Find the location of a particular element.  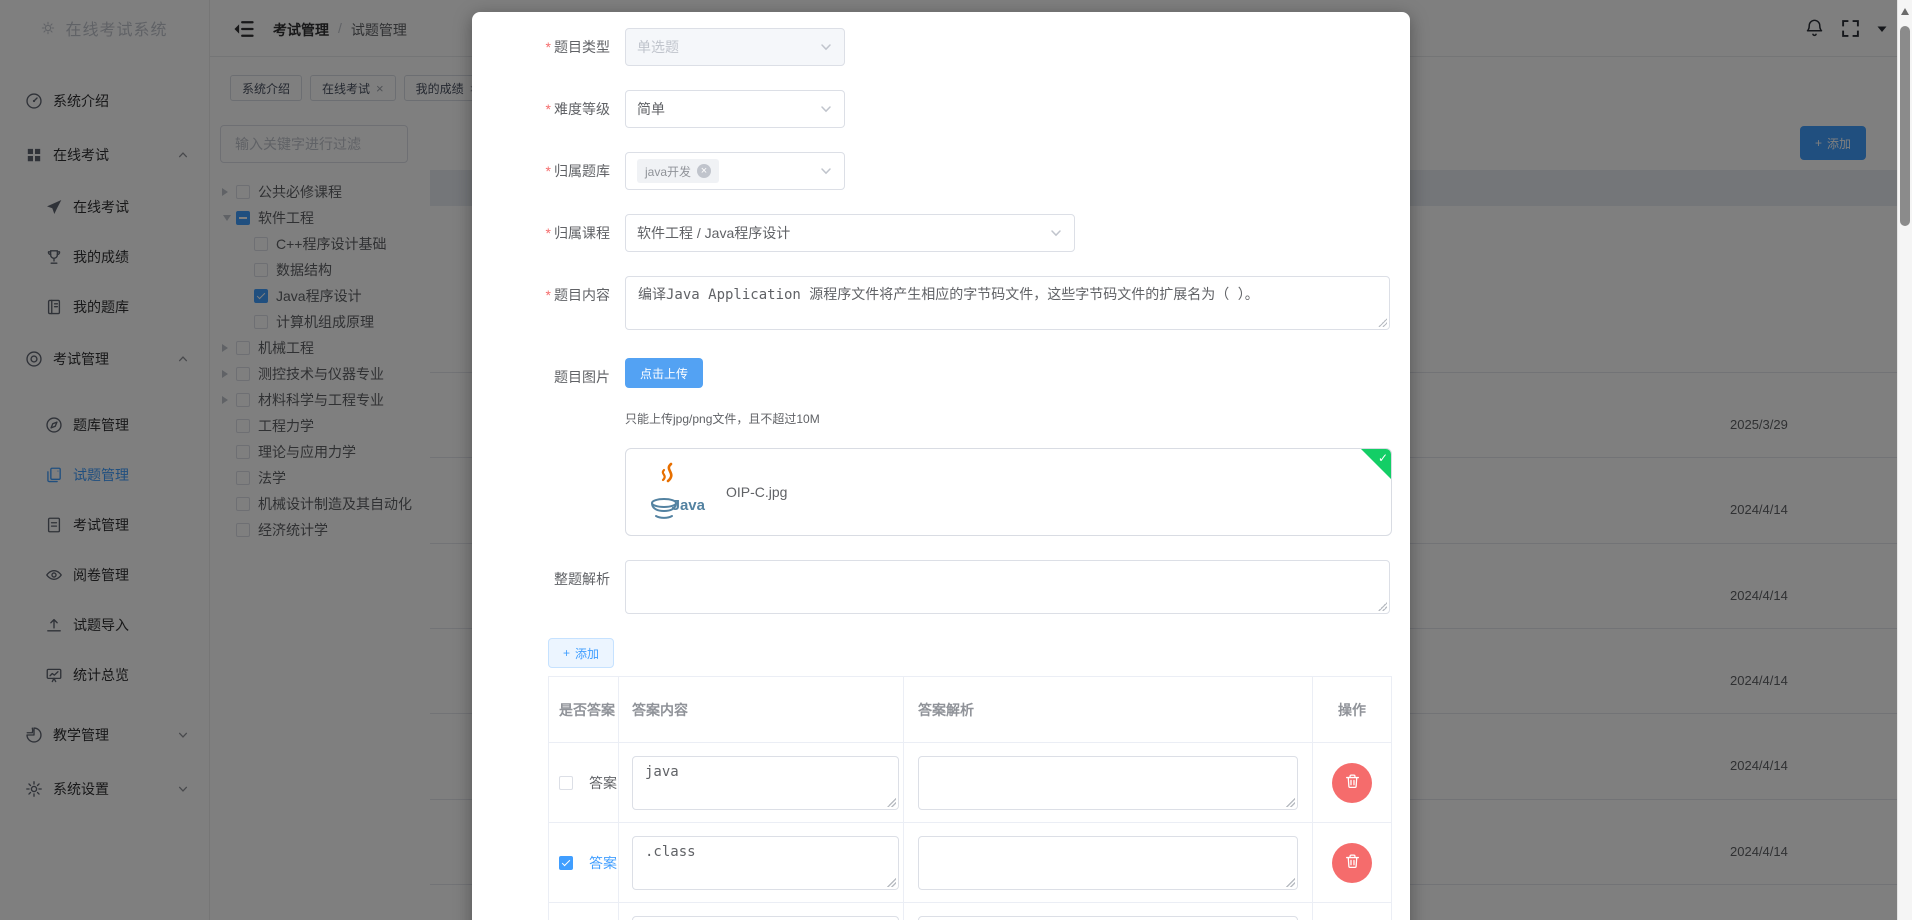

add-answer-button: + 添加 is located at coordinates (581, 653).